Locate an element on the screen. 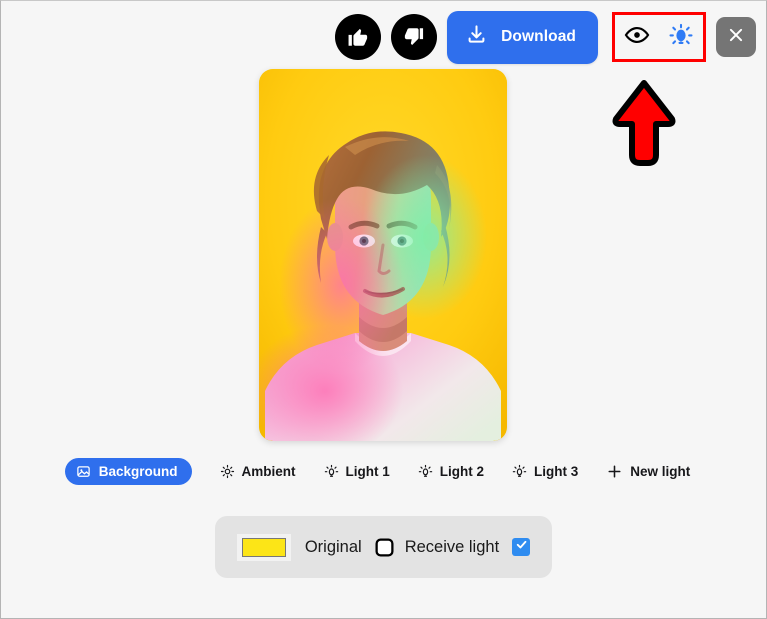 Image resolution: width=767 pixels, height=619 pixels. tab-light-3: Light 3 is located at coordinates (545, 471).